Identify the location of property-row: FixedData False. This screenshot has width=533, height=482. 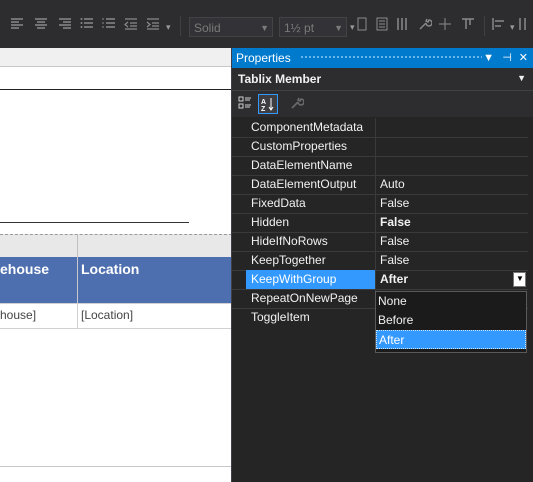
(380, 204).